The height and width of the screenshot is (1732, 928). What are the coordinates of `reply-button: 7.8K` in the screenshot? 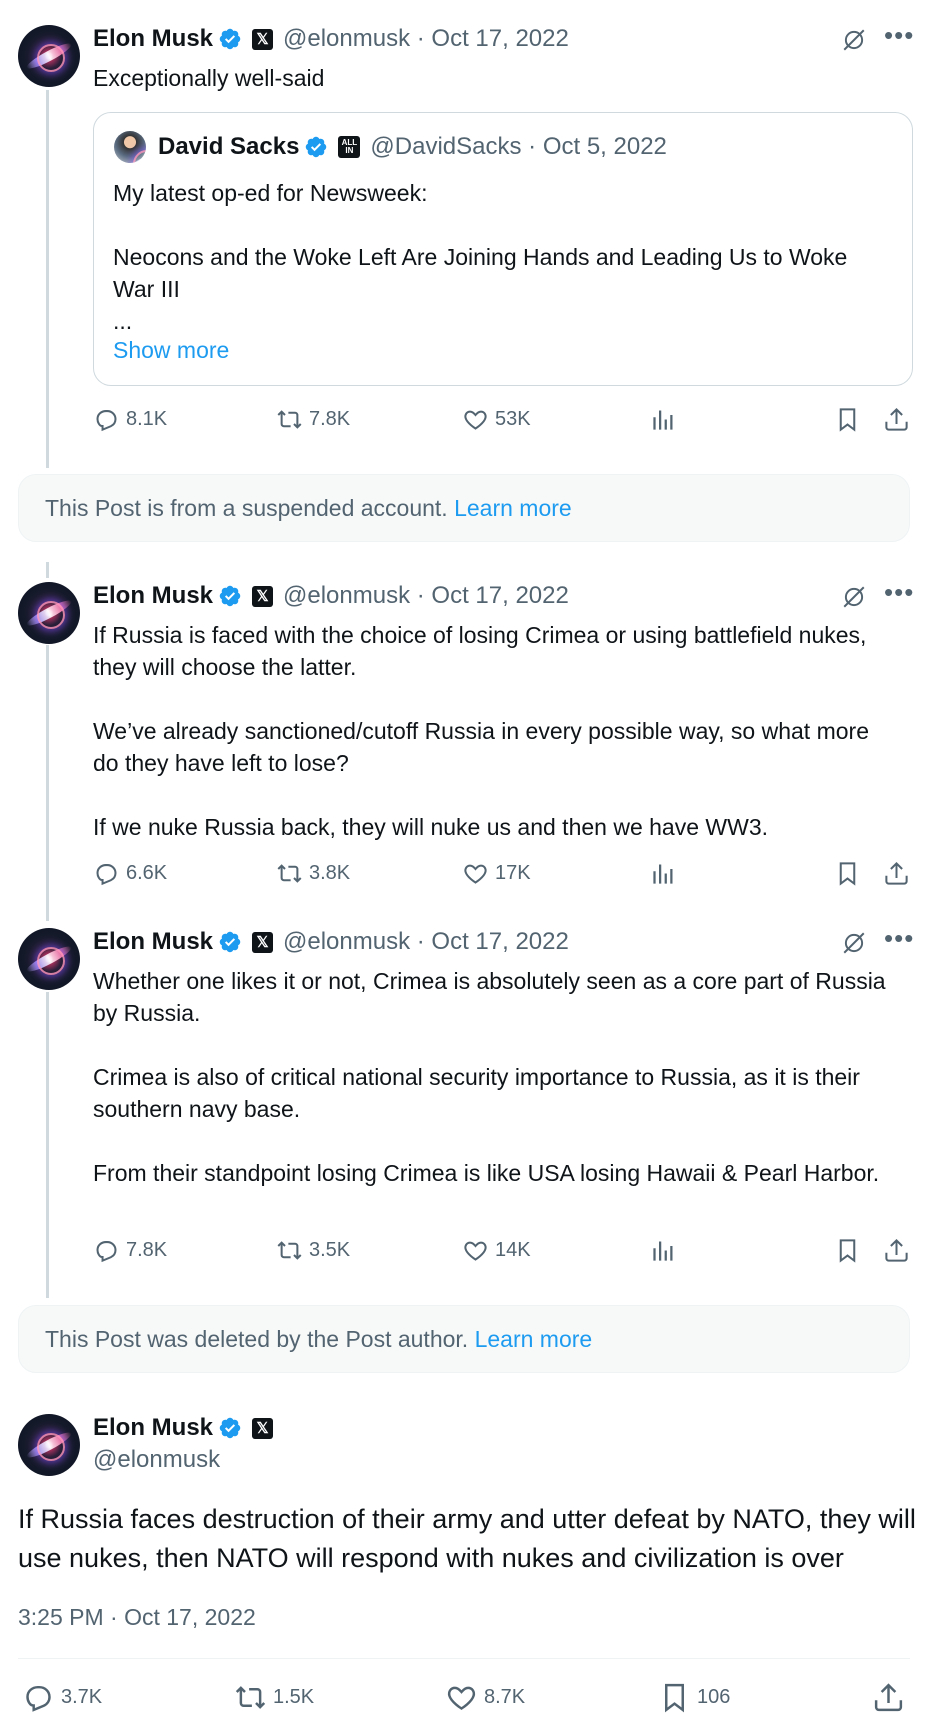 It's located at (130, 1250).